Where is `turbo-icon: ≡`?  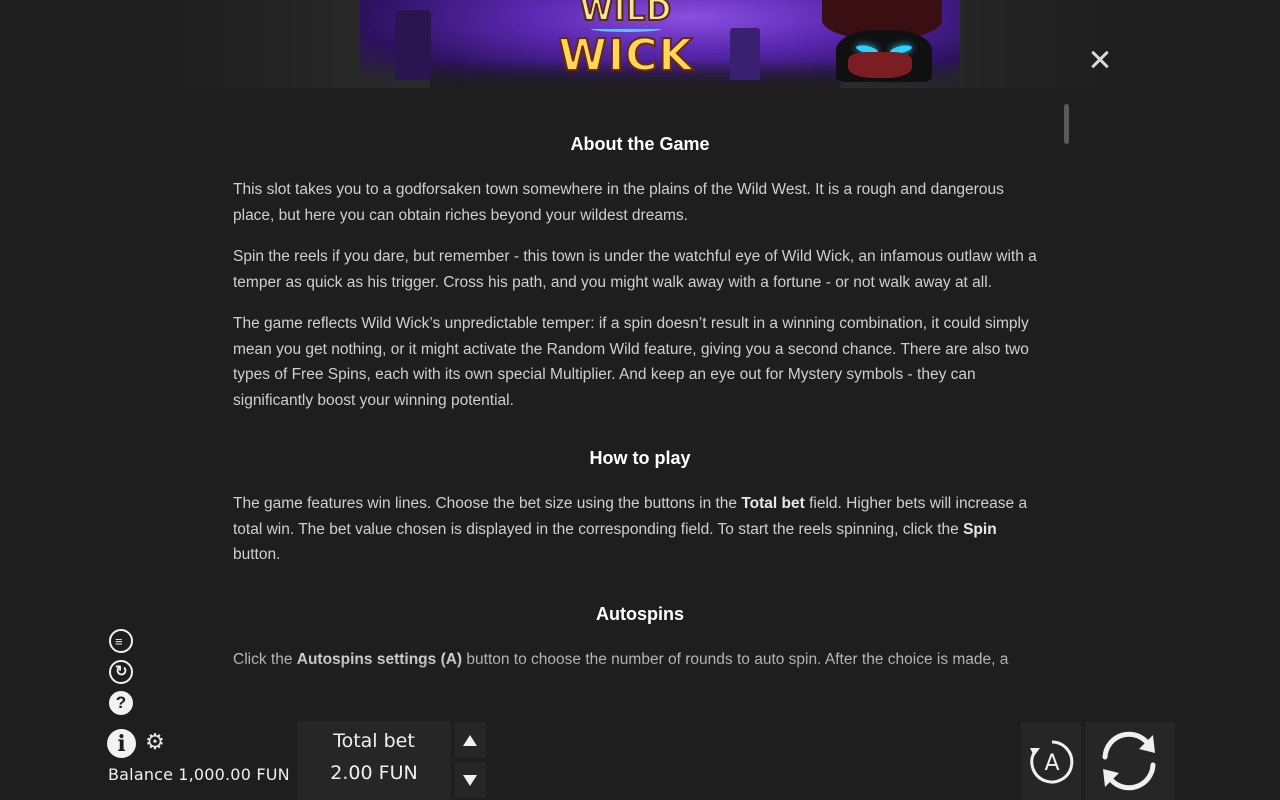
turbo-icon: ≡ is located at coordinates (121, 641).